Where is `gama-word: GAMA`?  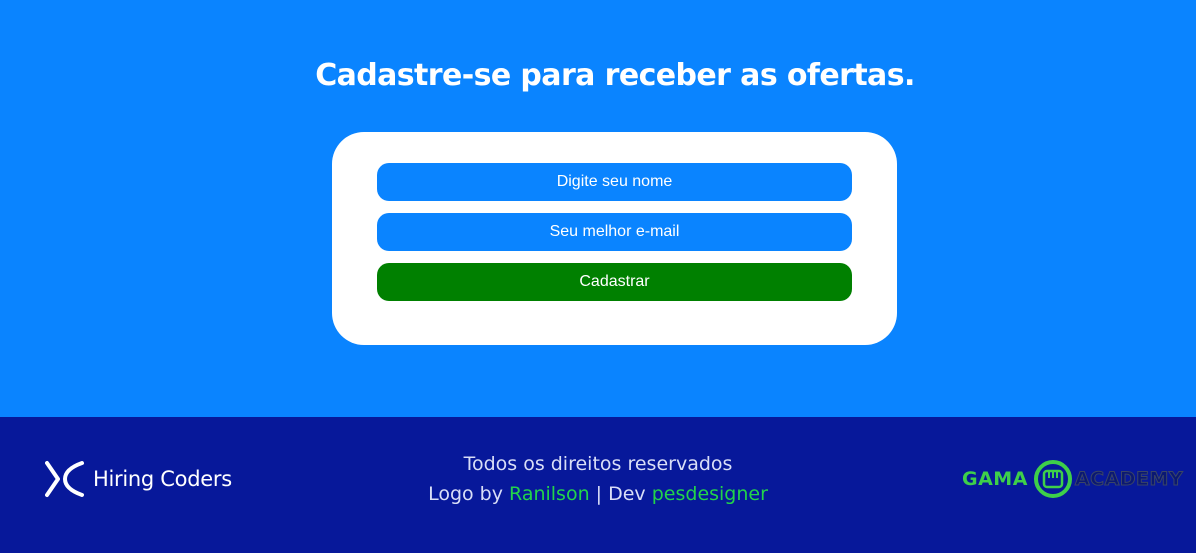
gama-word: GAMA is located at coordinates (995, 479).